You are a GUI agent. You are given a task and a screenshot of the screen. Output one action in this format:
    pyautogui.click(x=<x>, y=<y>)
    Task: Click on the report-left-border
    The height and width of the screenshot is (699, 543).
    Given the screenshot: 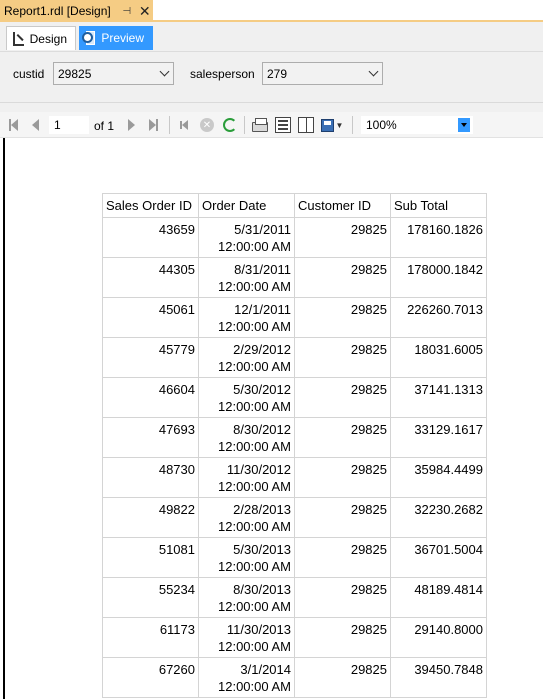 What is the action you would take?
    pyautogui.click(x=4, y=418)
    